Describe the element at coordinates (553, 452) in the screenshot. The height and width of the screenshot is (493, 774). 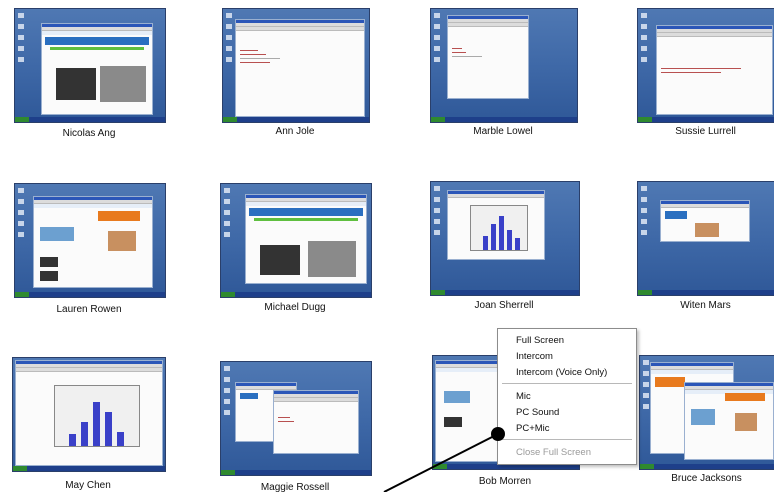
I see `menu-item-close-full-screen: Close Full Screen` at that location.